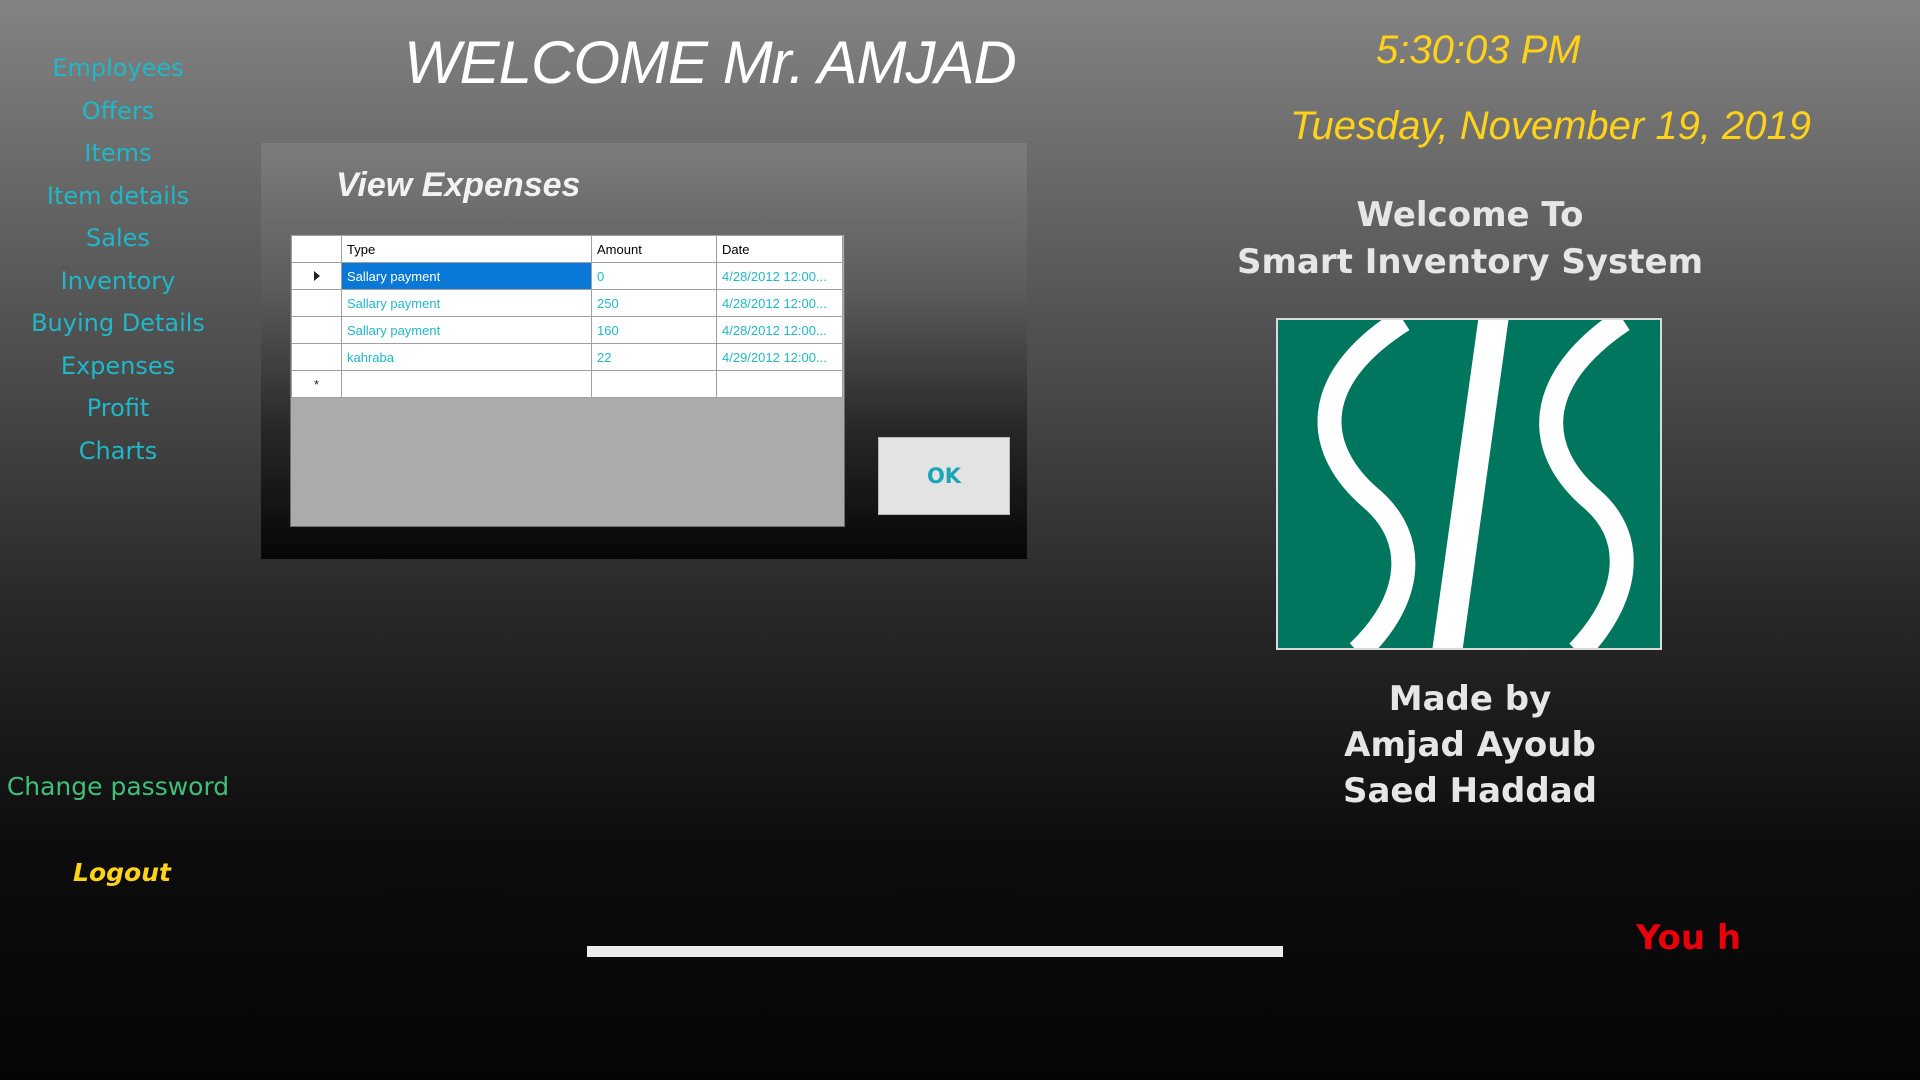 Image resolution: width=1920 pixels, height=1080 pixels. Describe the element at coordinates (118, 451) in the screenshot. I see `nav-charts: Charts` at that location.